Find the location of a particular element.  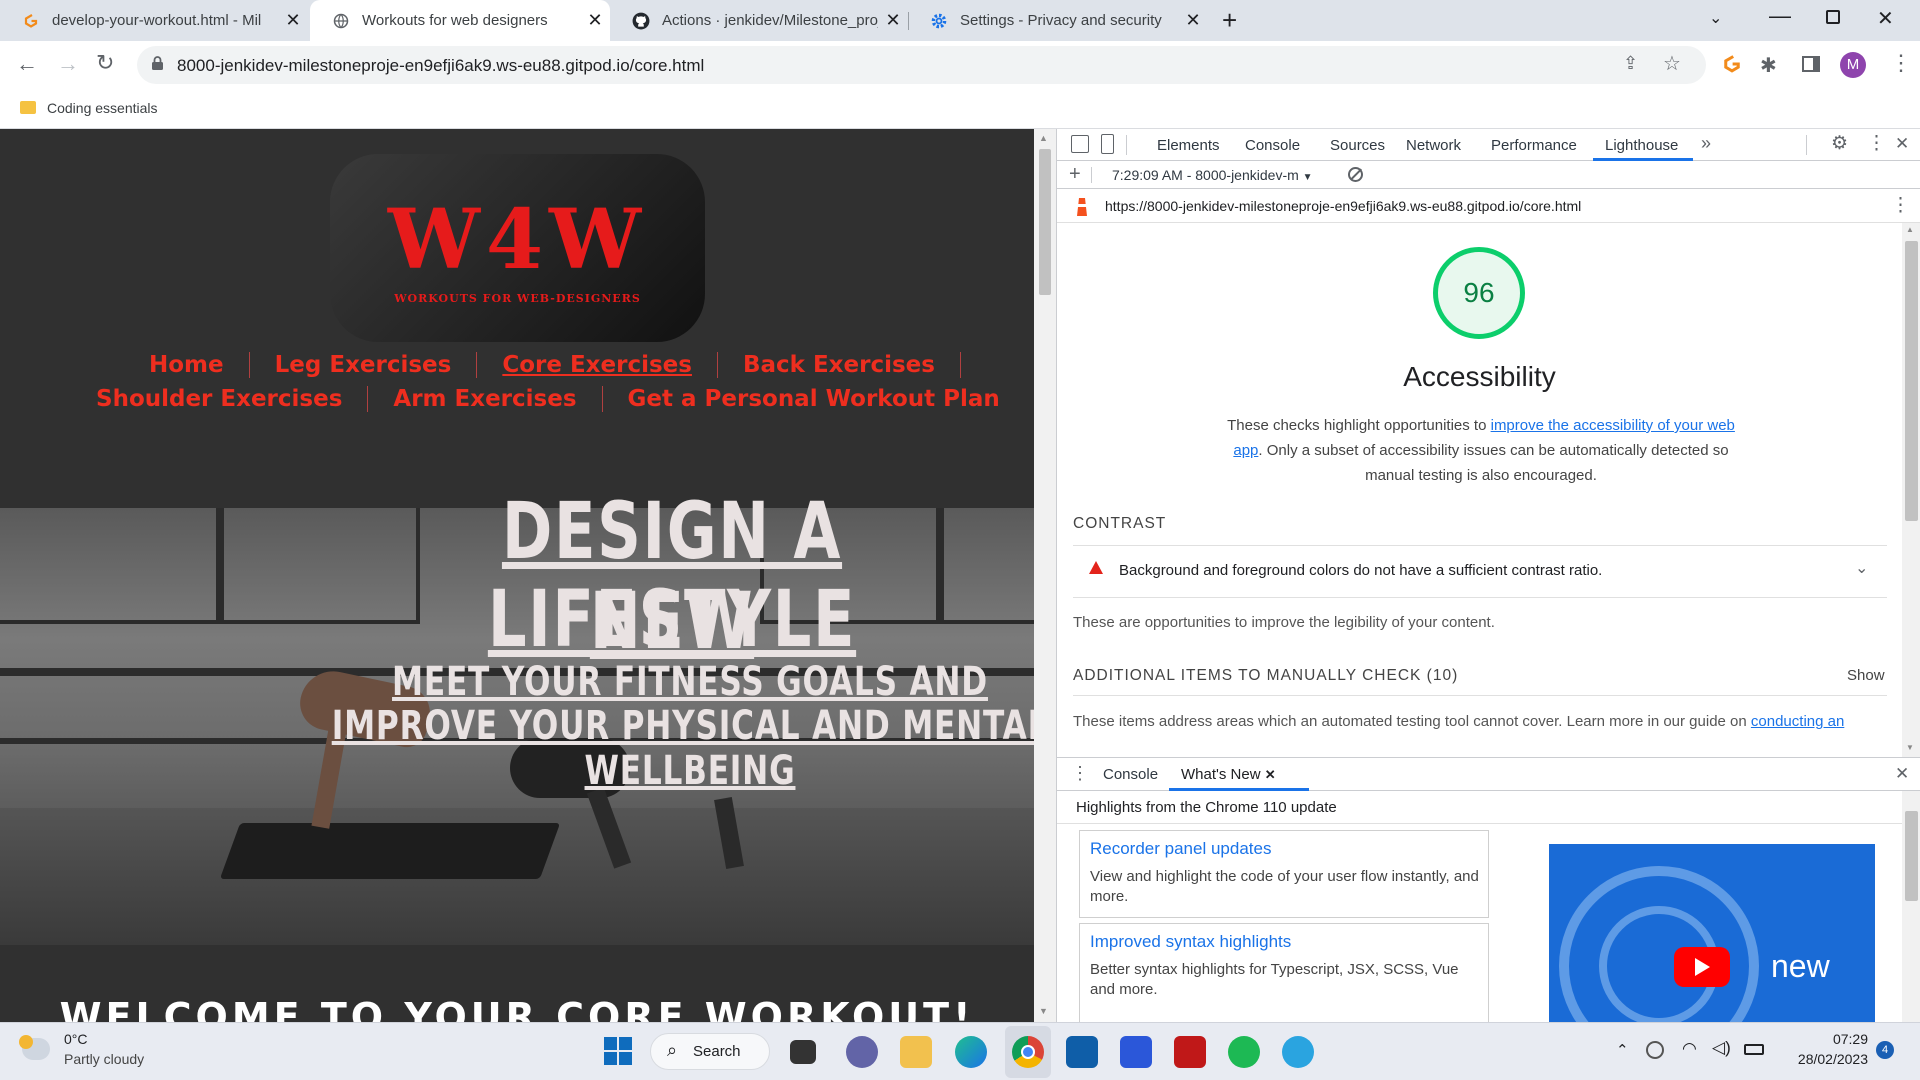

globe-app-icon is located at coordinates (1298, 1052).